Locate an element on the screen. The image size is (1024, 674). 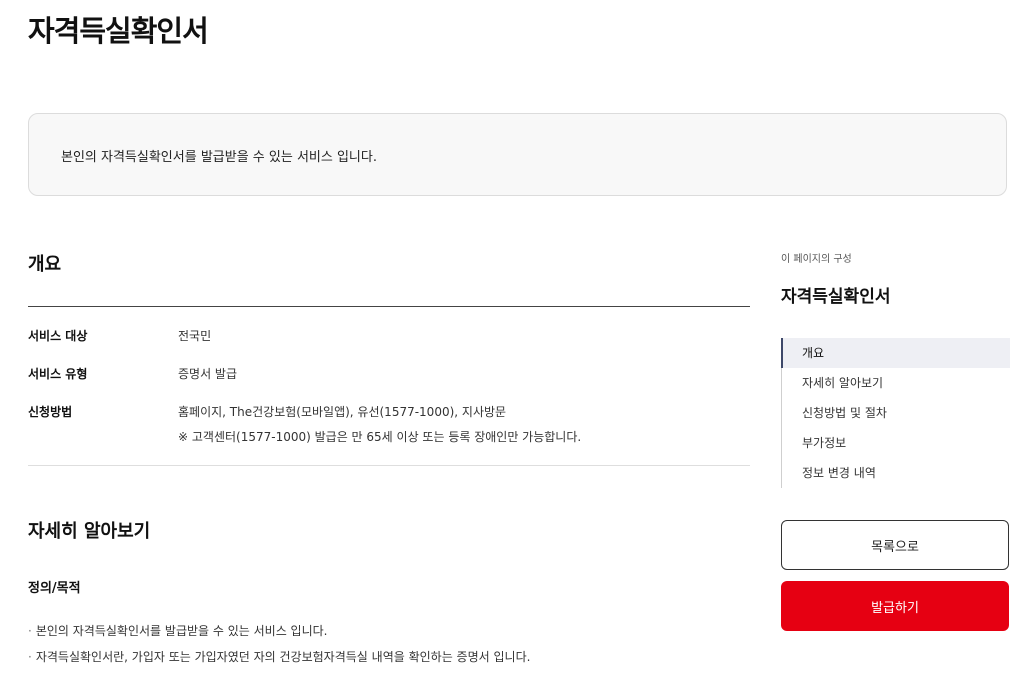
row-value-target: 전국민 is located at coordinates (195, 336).